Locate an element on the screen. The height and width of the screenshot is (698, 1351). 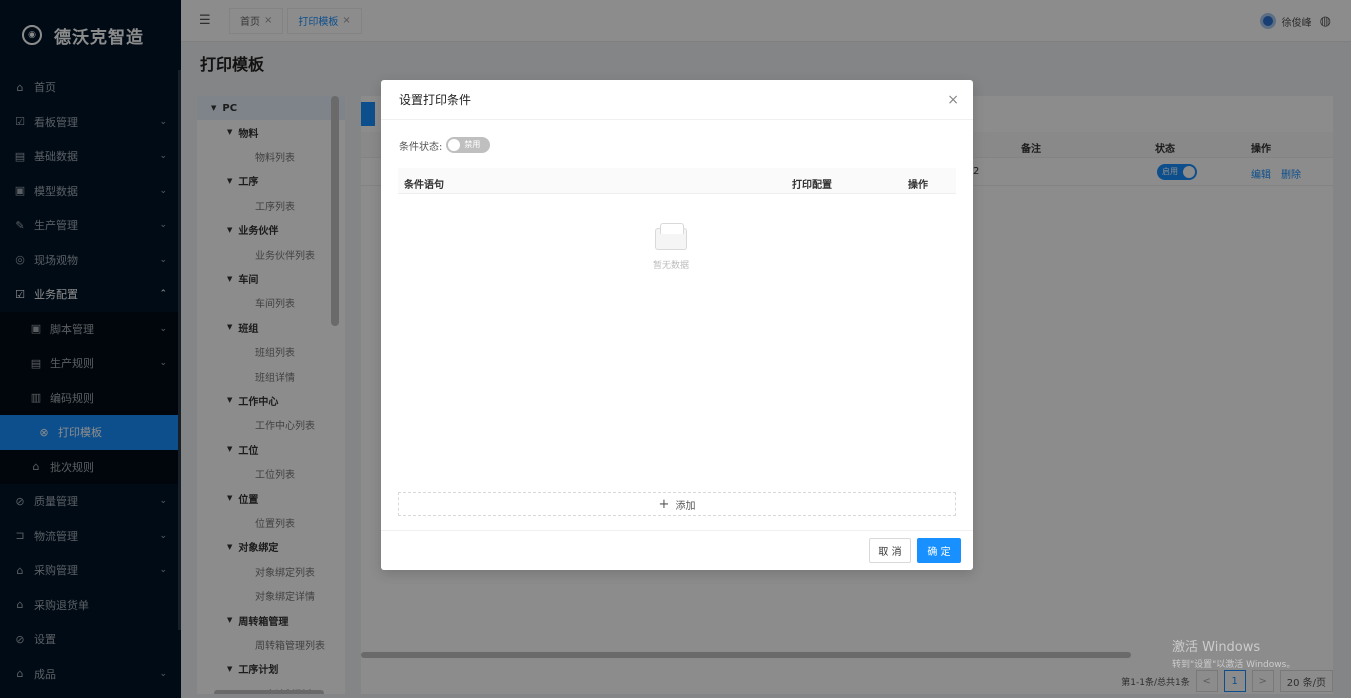
column-print-config: 打印配置 is located at coordinates (812, 185).